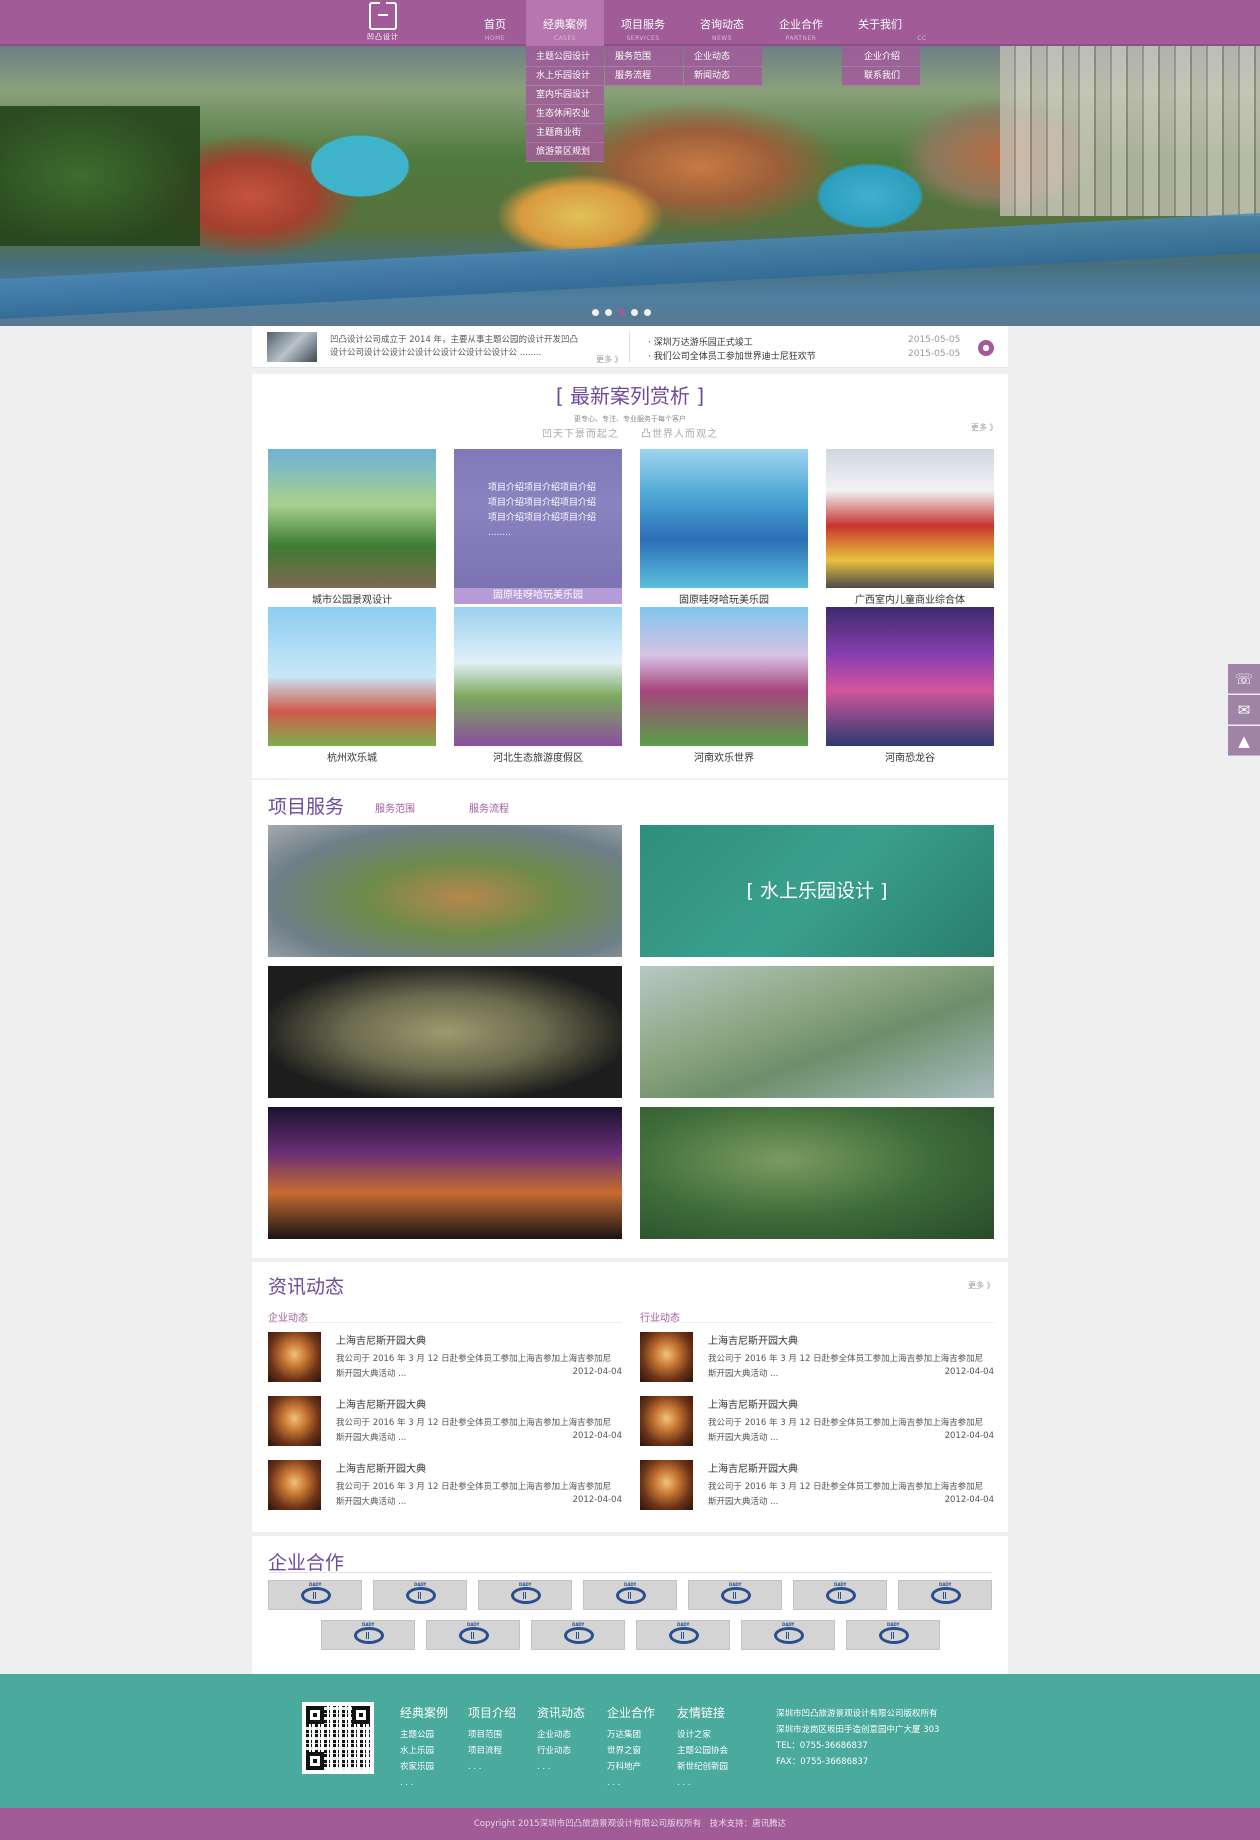  I want to click on footer-column-title: 友情链接, so click(702, 1712).